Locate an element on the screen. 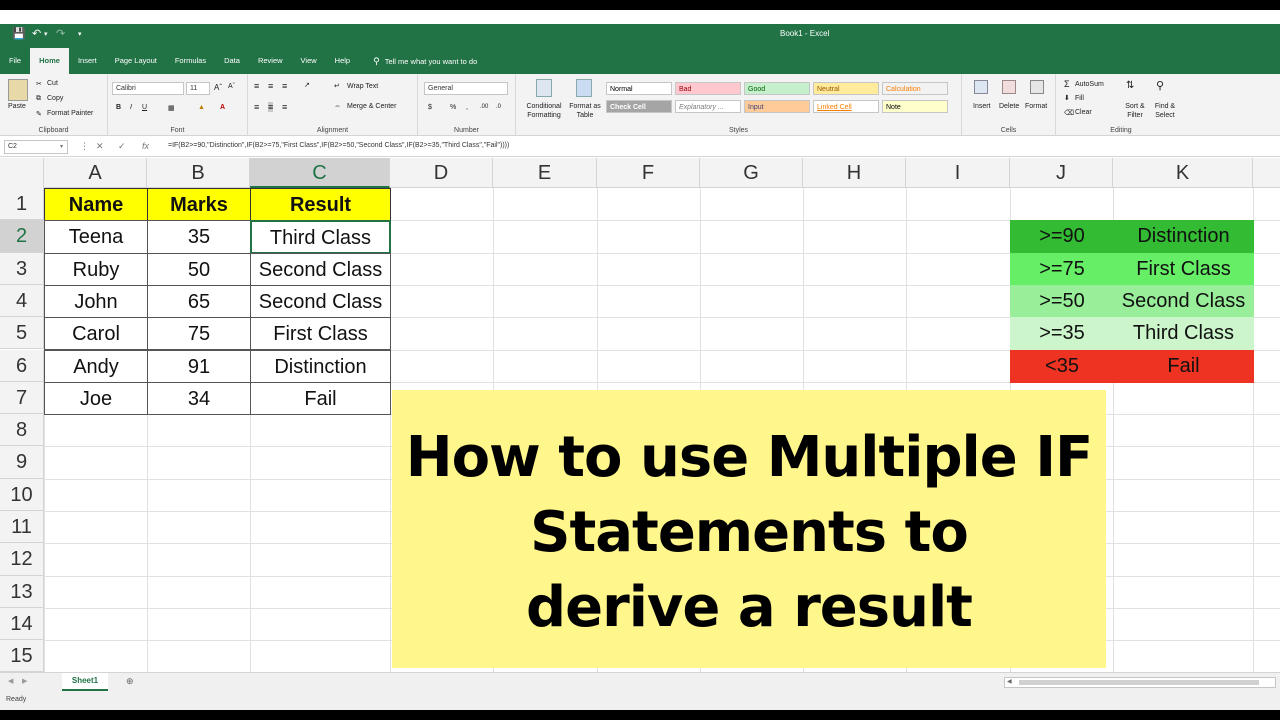 Image resolution: width=1280 pixels, height=720 pixels. autosum-icon: Σ is located at coordinates (1067, 84).